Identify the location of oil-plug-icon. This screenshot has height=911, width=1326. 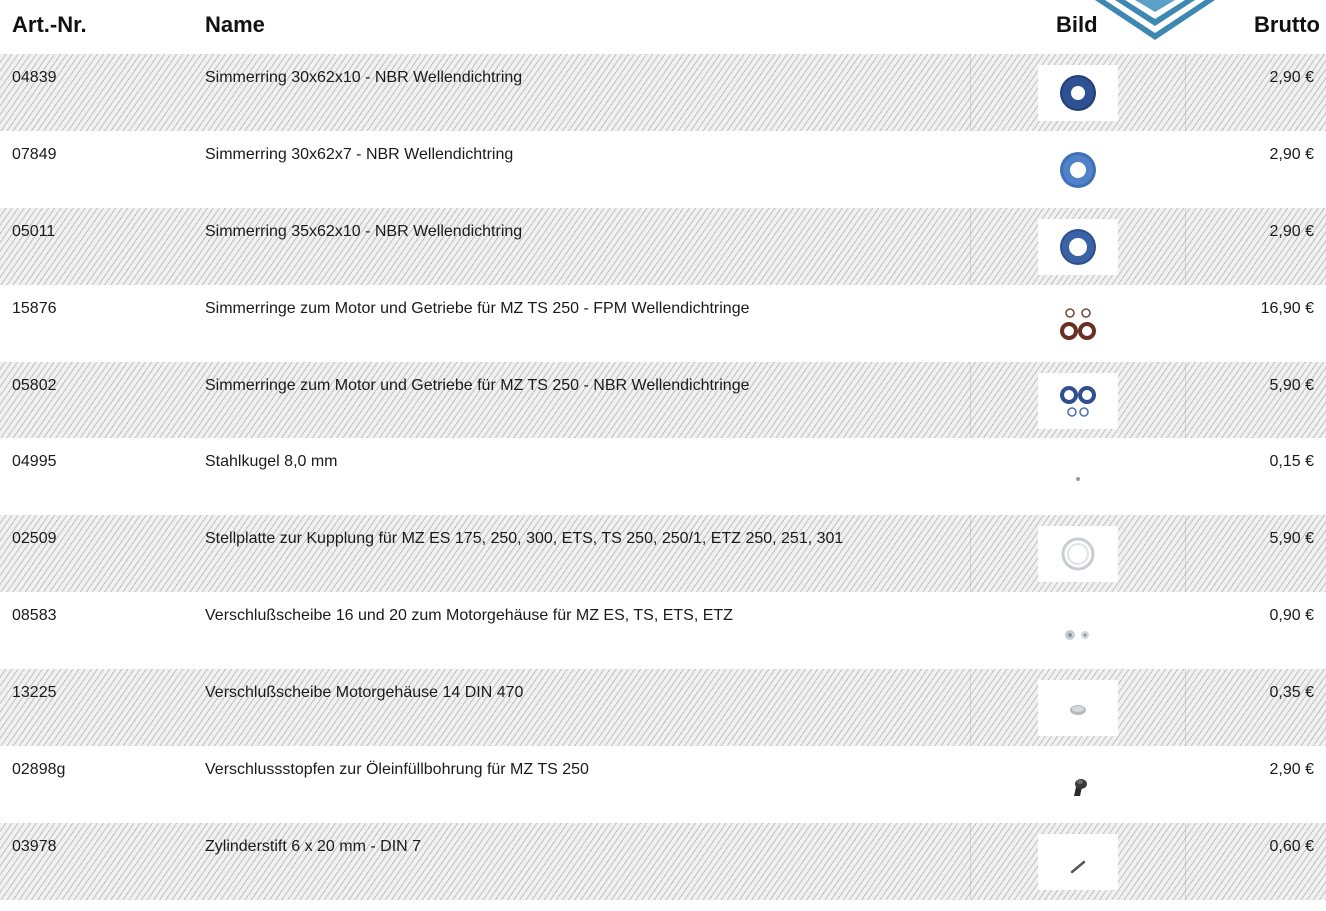
(1080, 788).